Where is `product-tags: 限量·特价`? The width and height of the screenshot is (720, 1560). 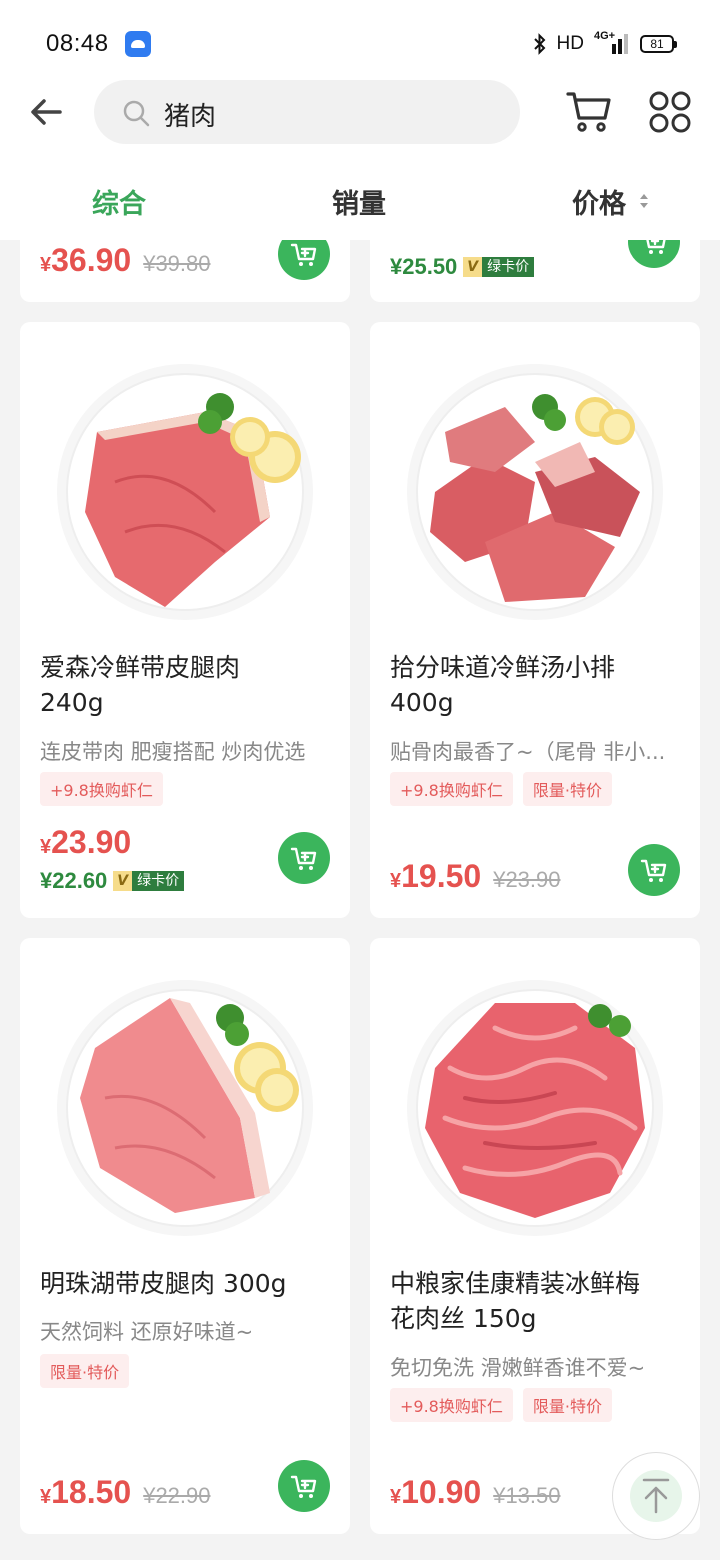 product-tags: 限量·特价 is located at coordinates (85, 1371).